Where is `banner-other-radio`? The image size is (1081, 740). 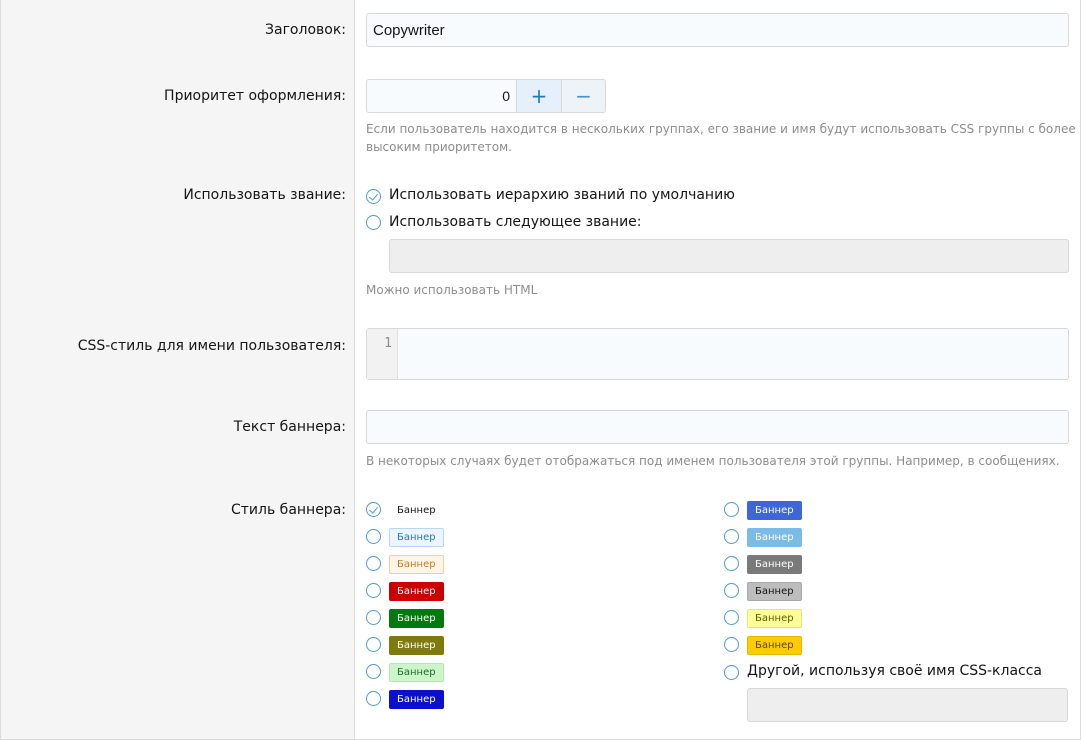 banner-other-radio is located at coordinates (731, 672).